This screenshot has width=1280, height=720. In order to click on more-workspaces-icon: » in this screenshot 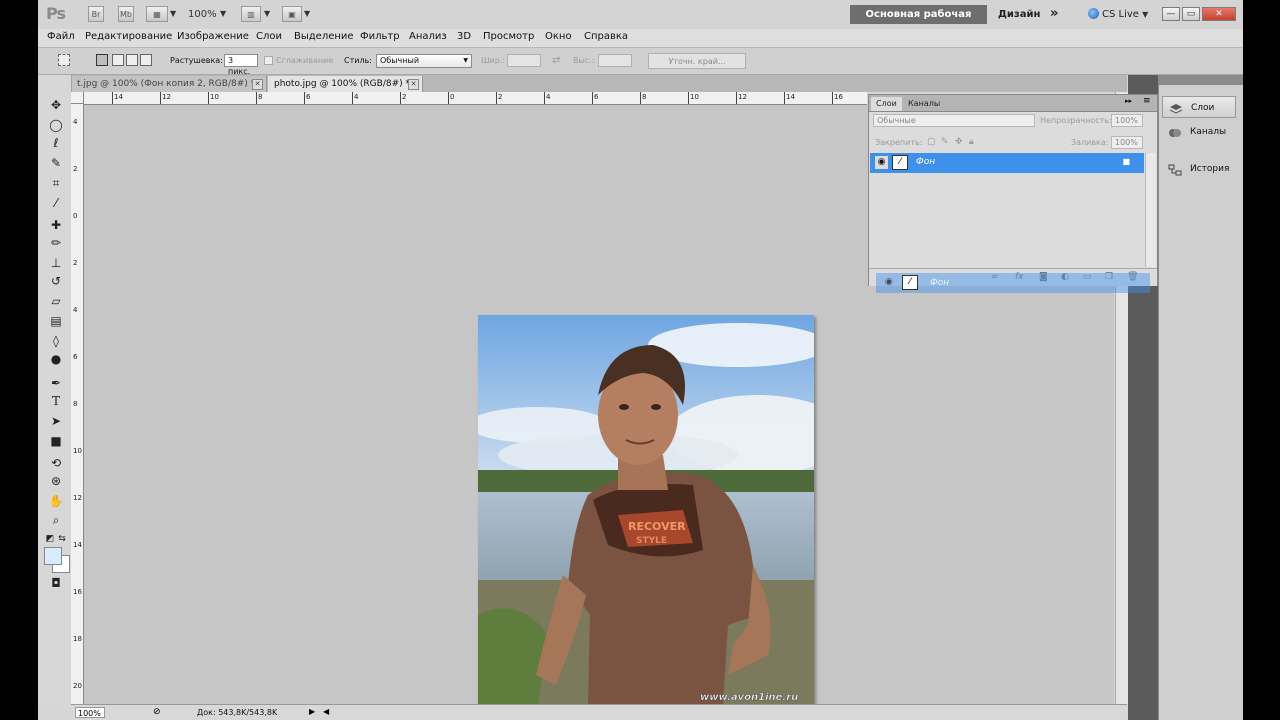, I will do `click(1054, 13)`.